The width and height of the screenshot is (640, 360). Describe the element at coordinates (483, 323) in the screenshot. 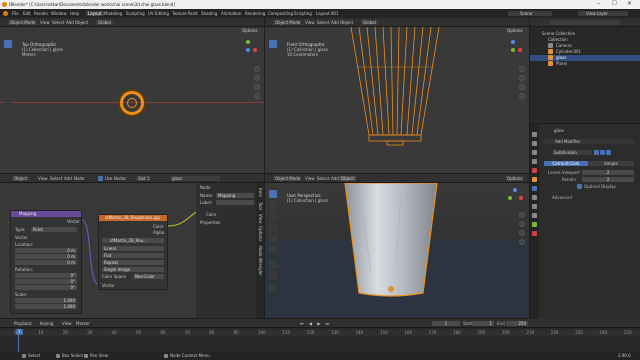

I see `start-field: 1` at that location.